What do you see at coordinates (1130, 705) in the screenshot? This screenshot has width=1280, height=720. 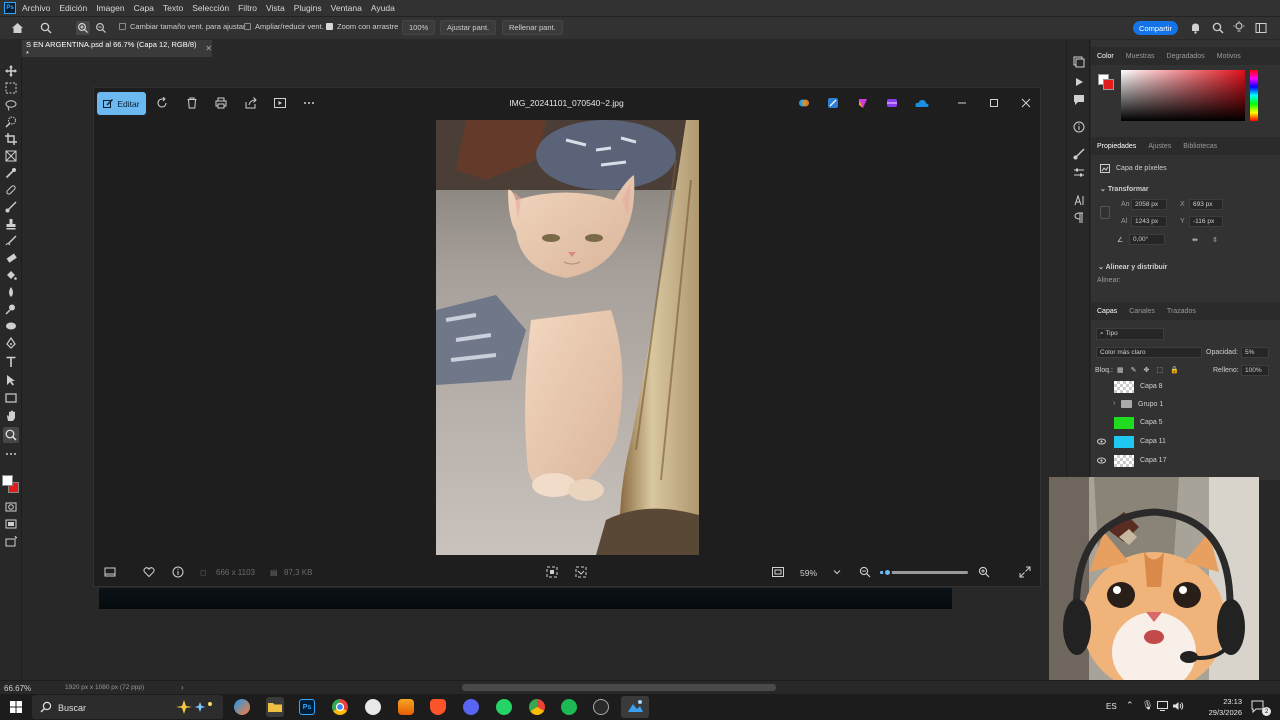 I see `system-tray-chevron-icon: ⌃` at bounding box center [1130, 705].